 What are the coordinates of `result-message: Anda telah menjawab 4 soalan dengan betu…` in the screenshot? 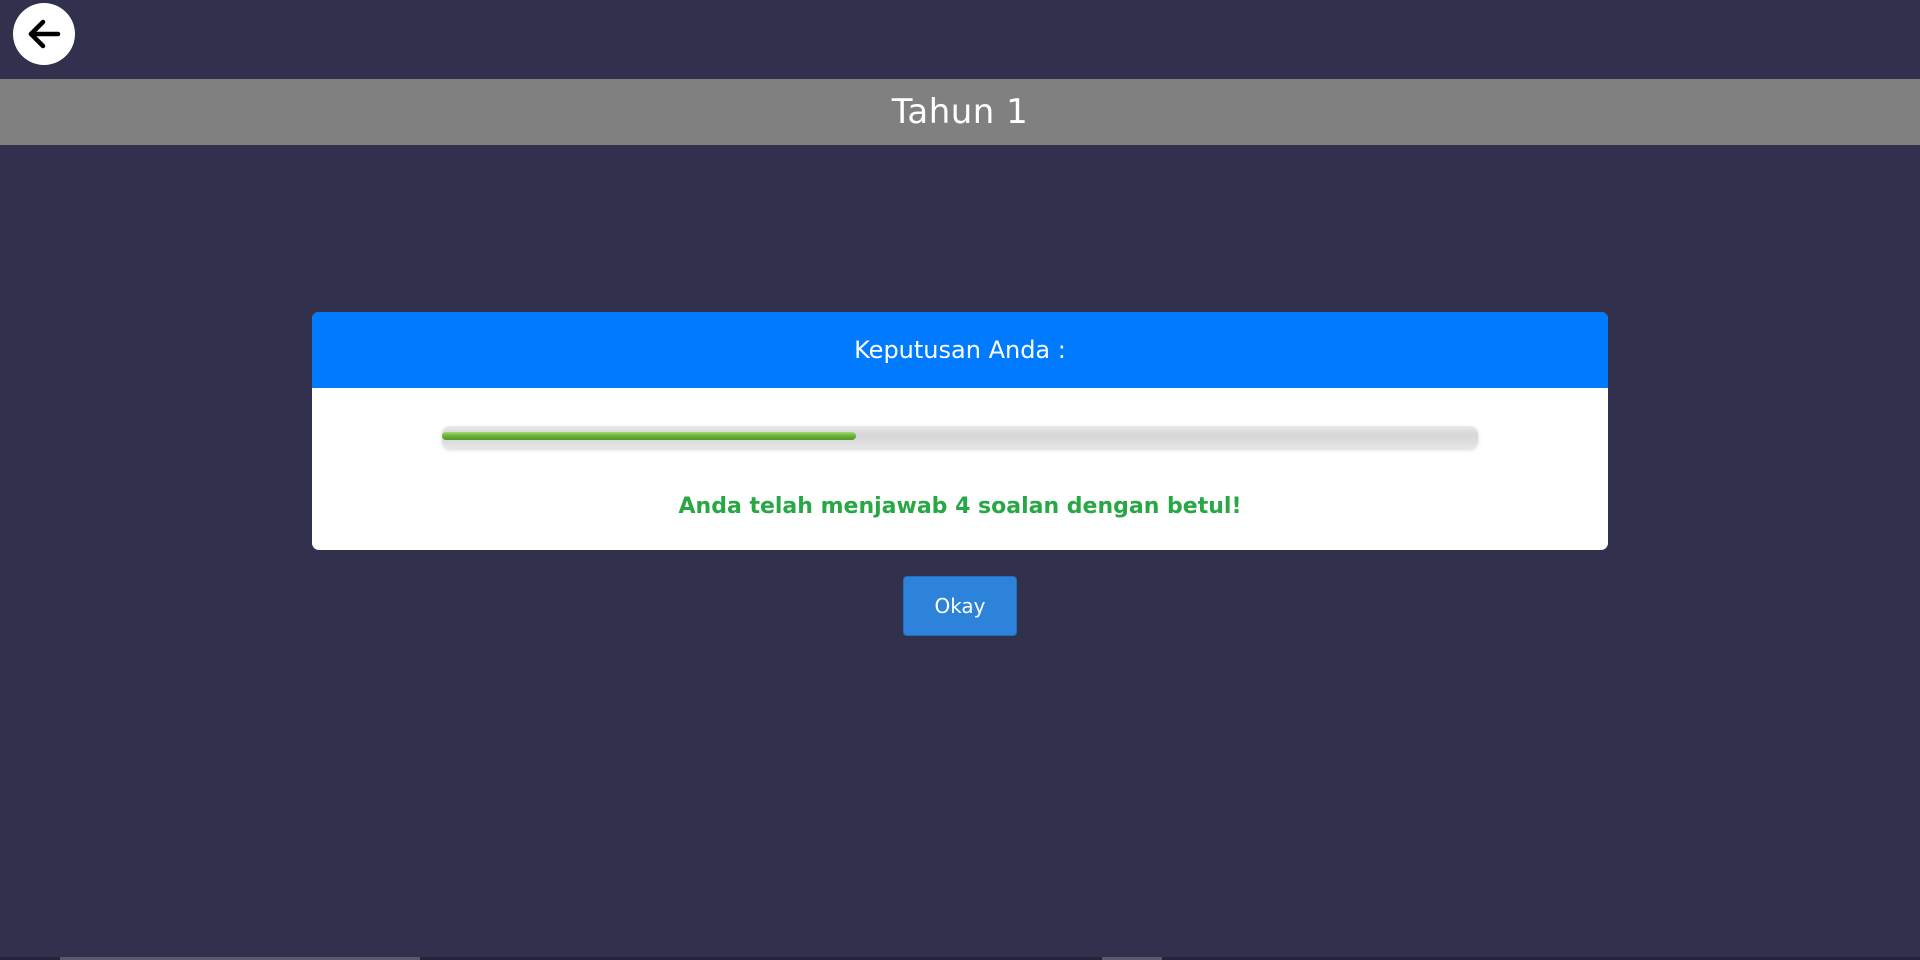 It's located at (960, 506).